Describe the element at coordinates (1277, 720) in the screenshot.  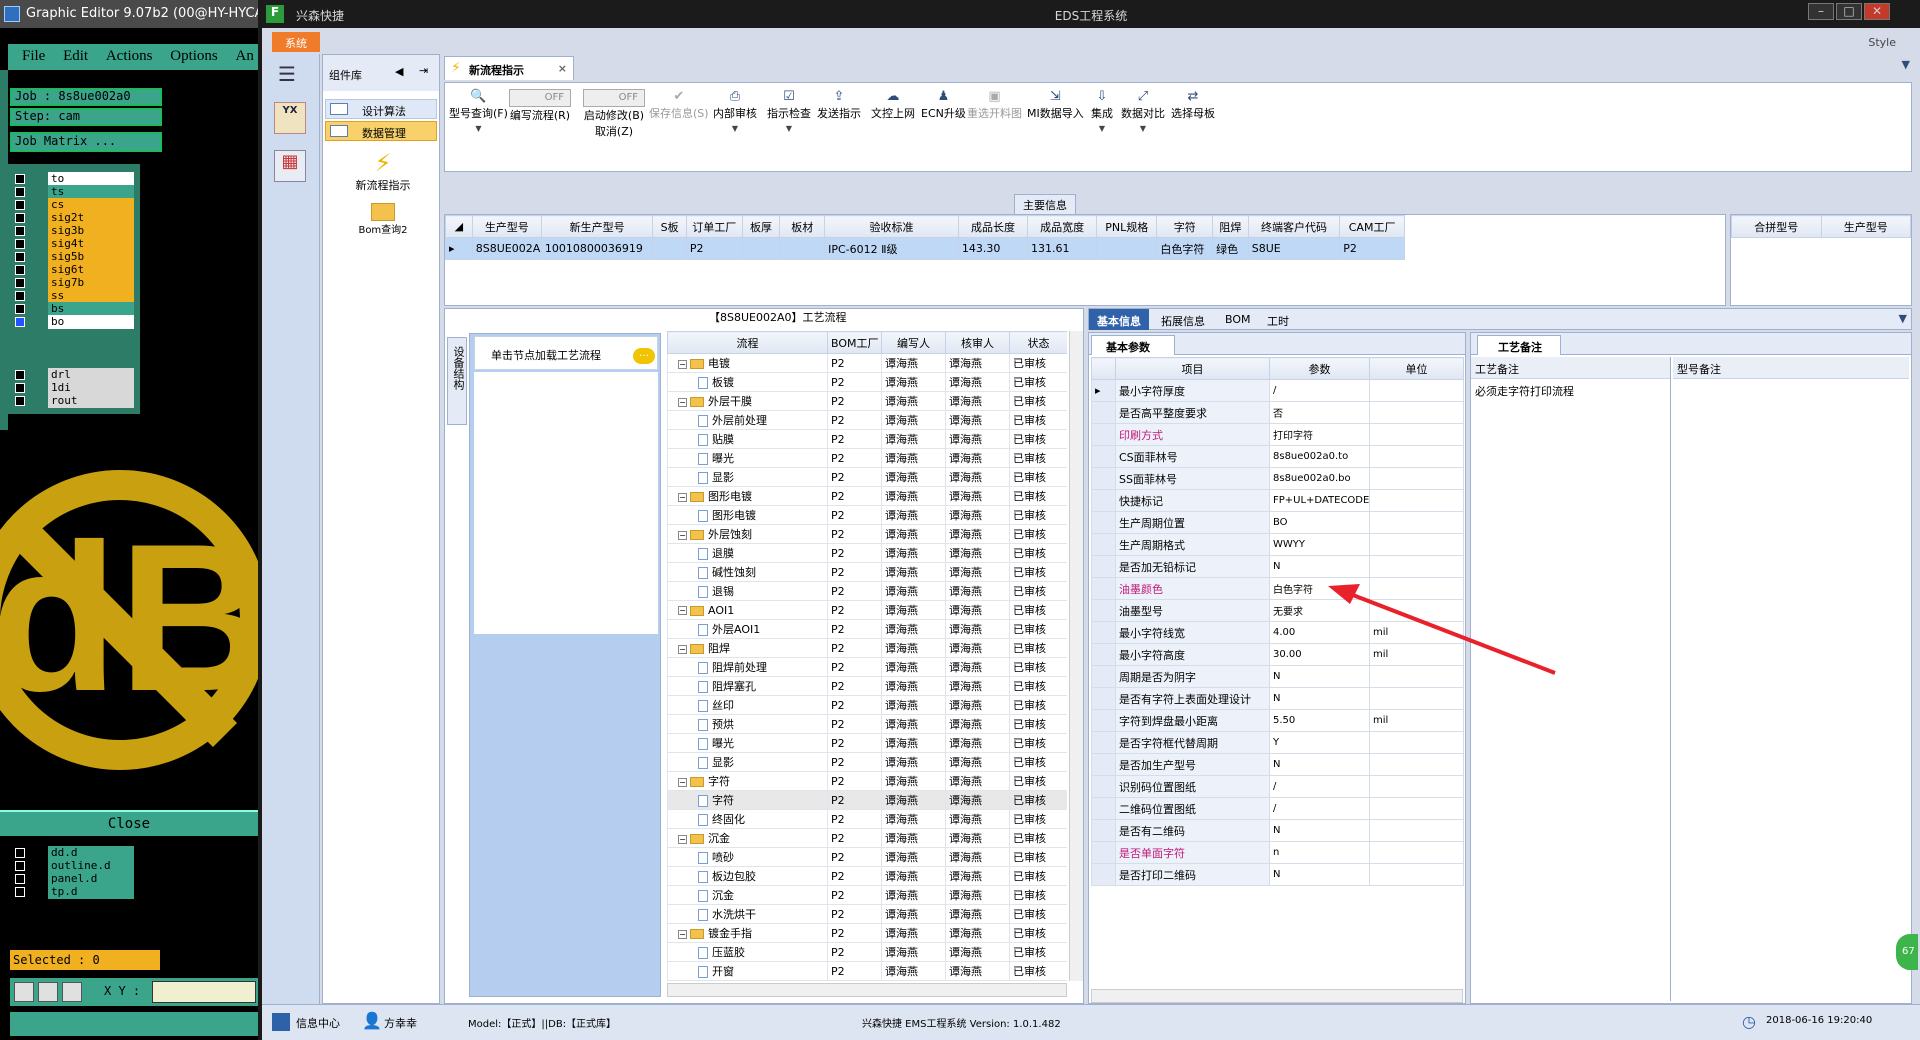
I see `param-row: 字符到焊盘最小距离 5.50 mil` at that location.